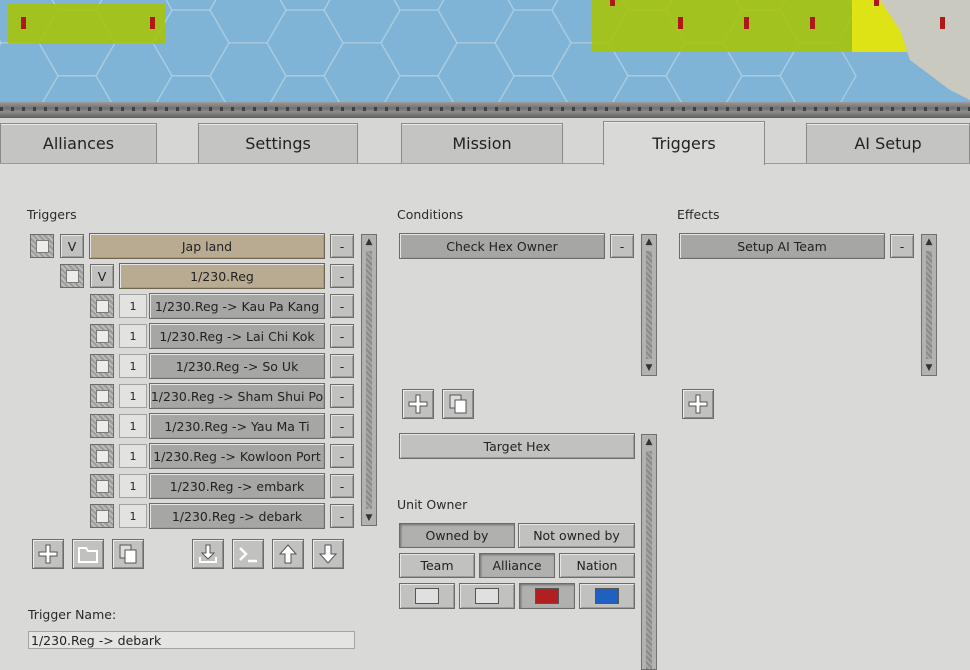 The height and width of the screenshot is (670, 970). I want to click on move-down-button, so click(328, 554).